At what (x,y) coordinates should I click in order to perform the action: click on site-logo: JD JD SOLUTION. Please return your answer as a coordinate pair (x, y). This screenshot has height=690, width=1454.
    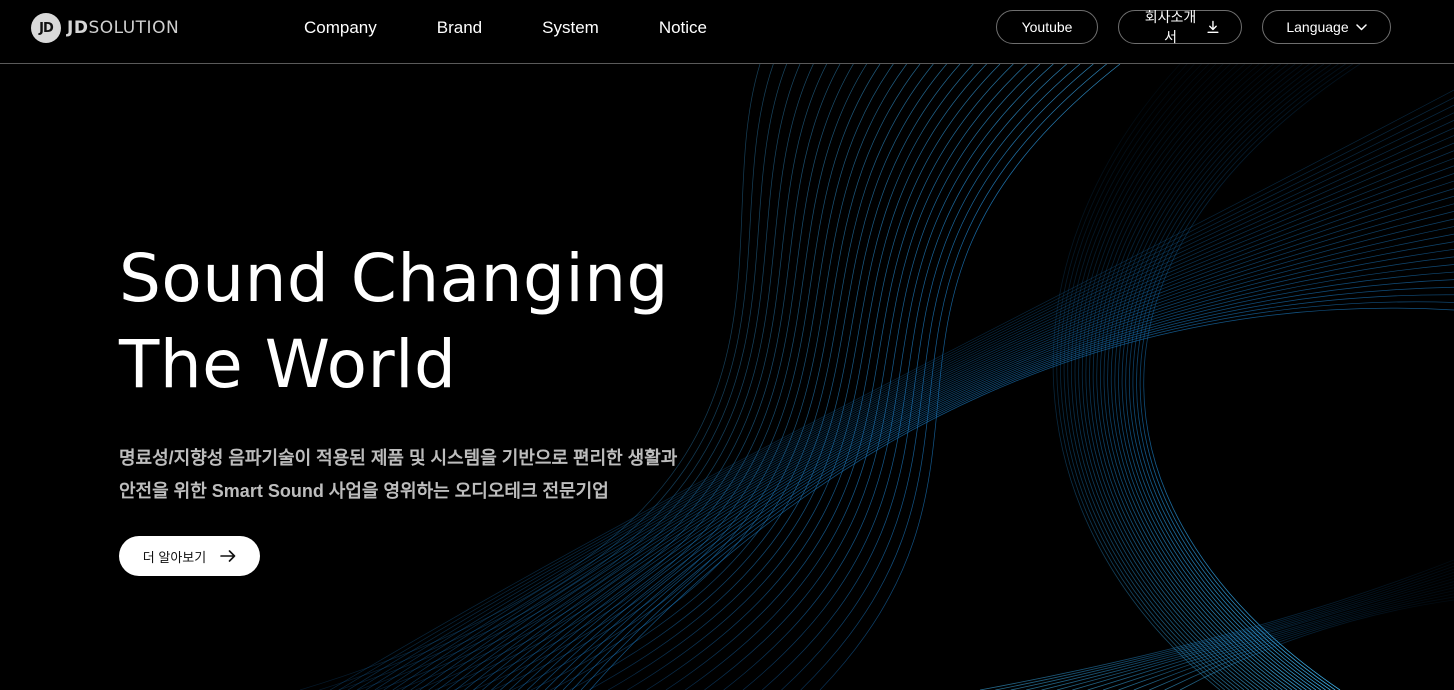
    Looking at the image, I should click on (105, 28).